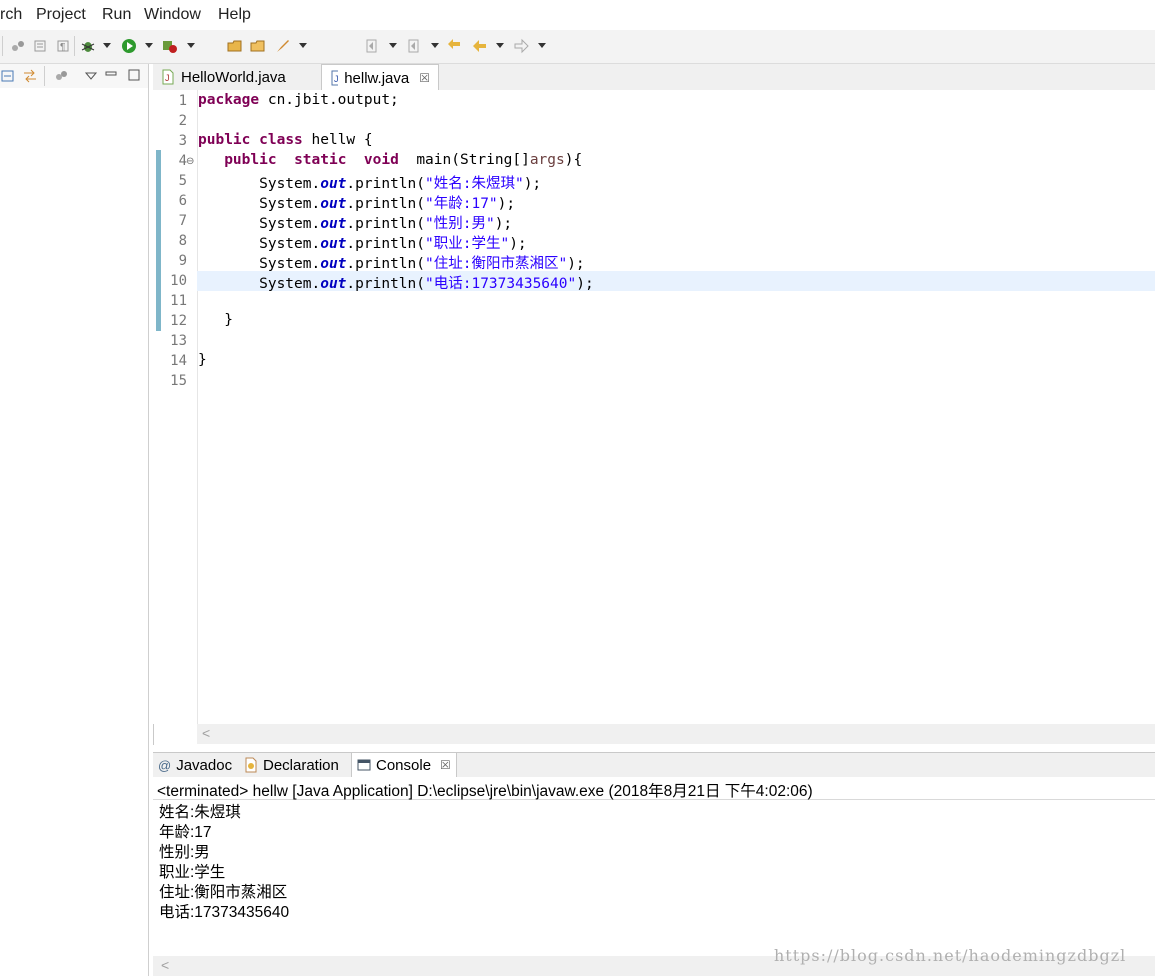 The height and width of the screenshot is (976, 1155). Describe the element at coordinates (40, 46) in the screenshot. I see `show-whitespace-icon` at that location.